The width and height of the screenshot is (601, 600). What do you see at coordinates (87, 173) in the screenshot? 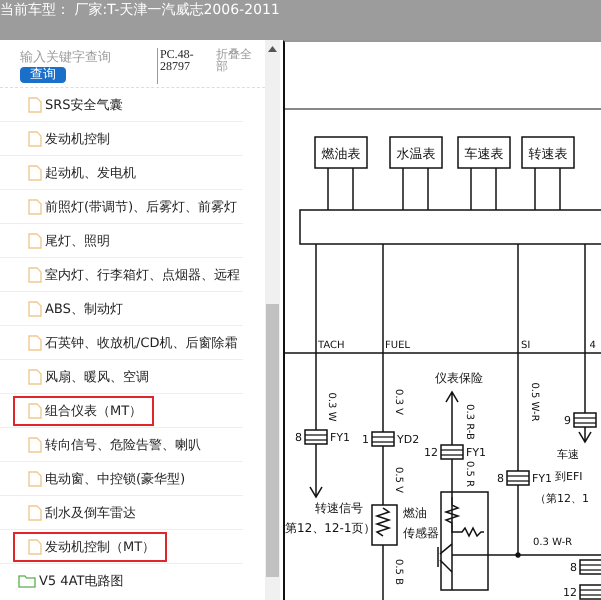
I see `tree-item: 起动机、发电机` at bounding box center [87, 173].